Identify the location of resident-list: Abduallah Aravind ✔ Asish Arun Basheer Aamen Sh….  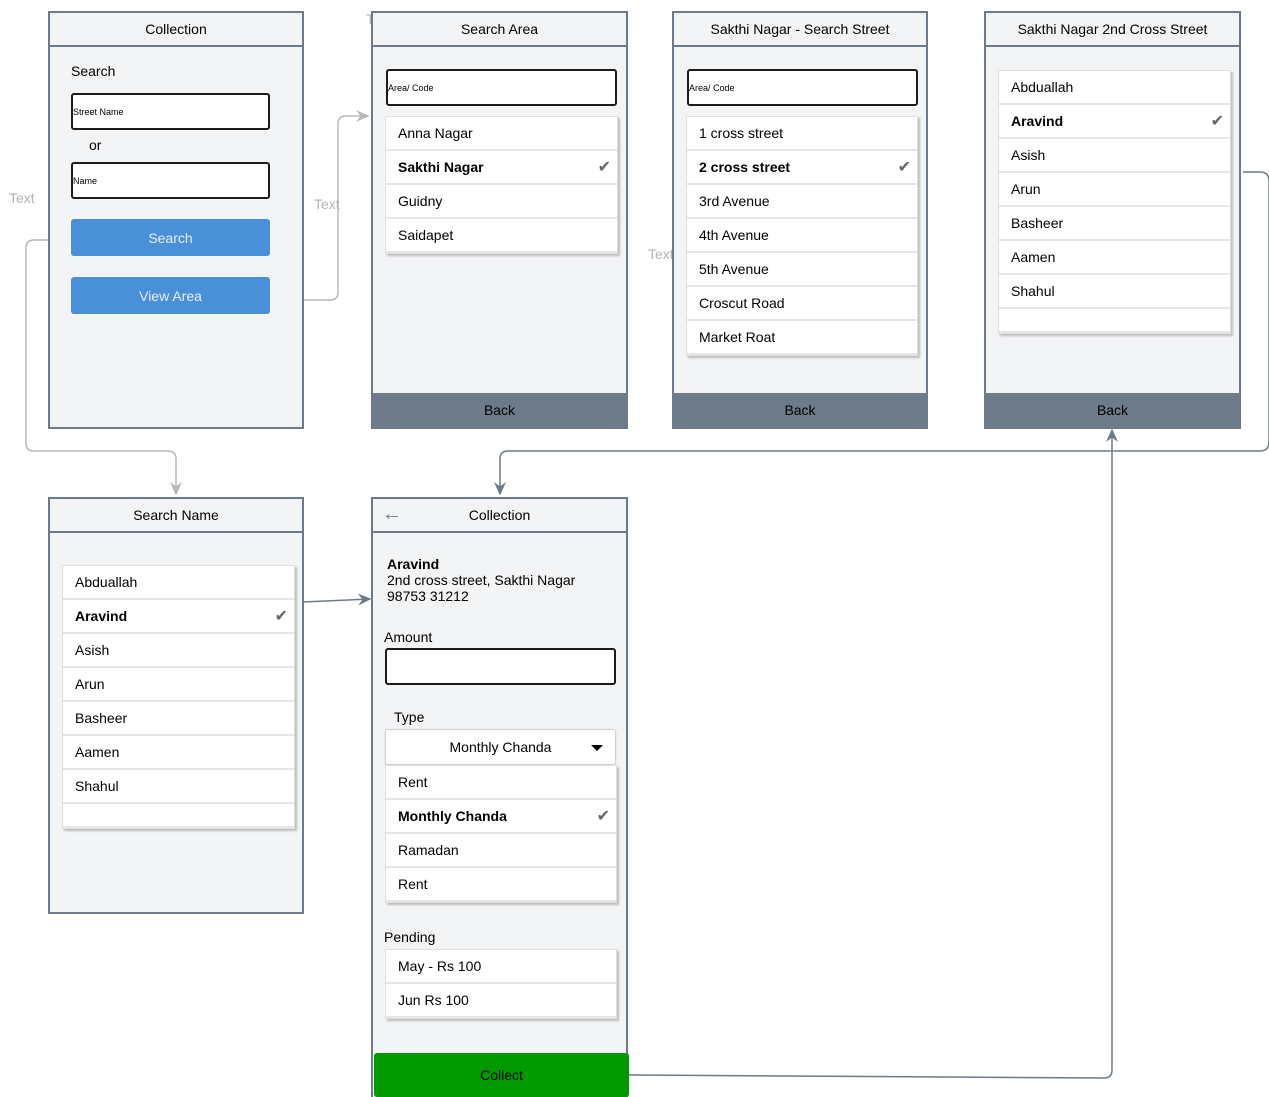
(1114, 202).